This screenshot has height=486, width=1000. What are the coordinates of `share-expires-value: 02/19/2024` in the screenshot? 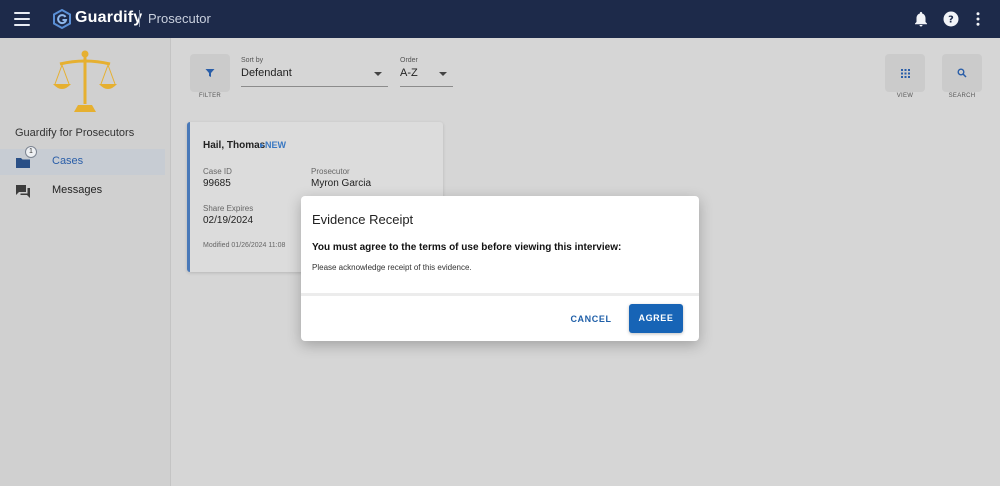 It's located at (228, 220).